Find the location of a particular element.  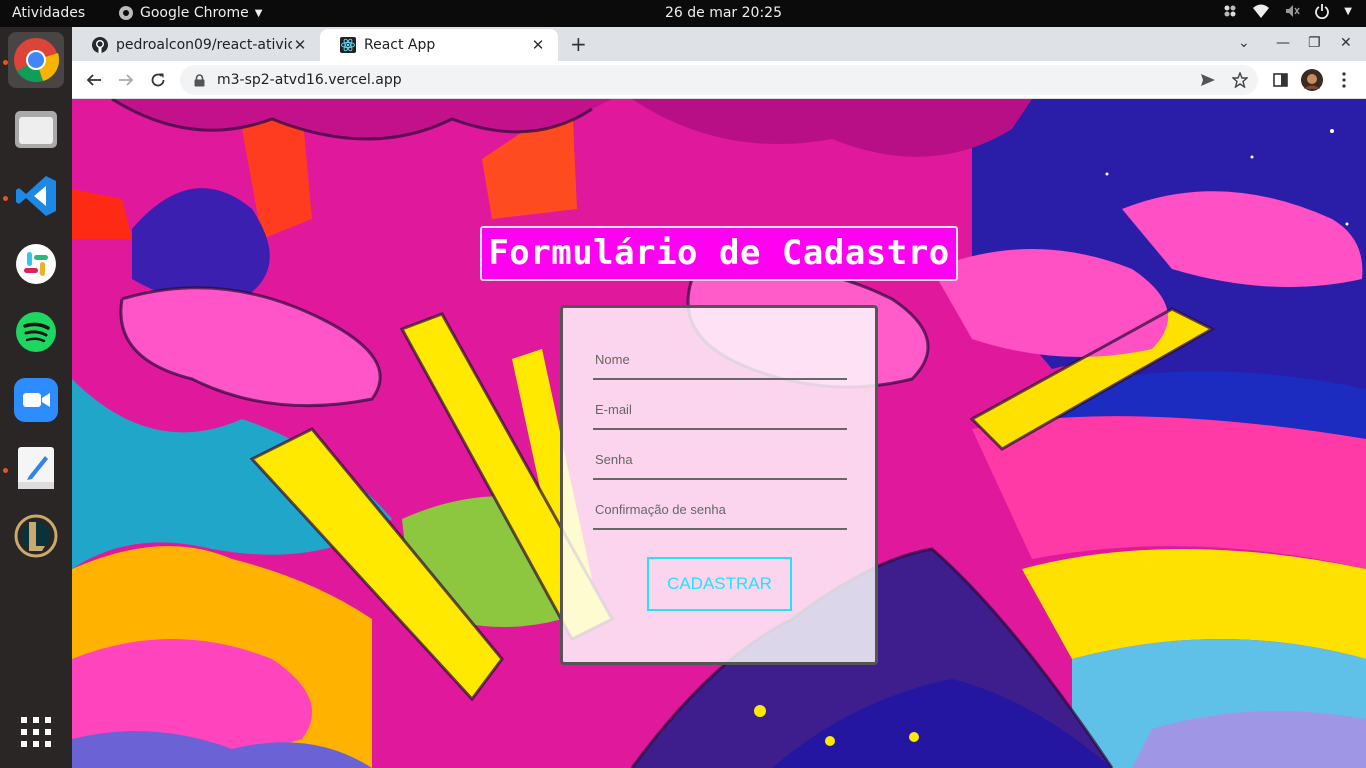

menu-button is located at coordinates (1344, 80).